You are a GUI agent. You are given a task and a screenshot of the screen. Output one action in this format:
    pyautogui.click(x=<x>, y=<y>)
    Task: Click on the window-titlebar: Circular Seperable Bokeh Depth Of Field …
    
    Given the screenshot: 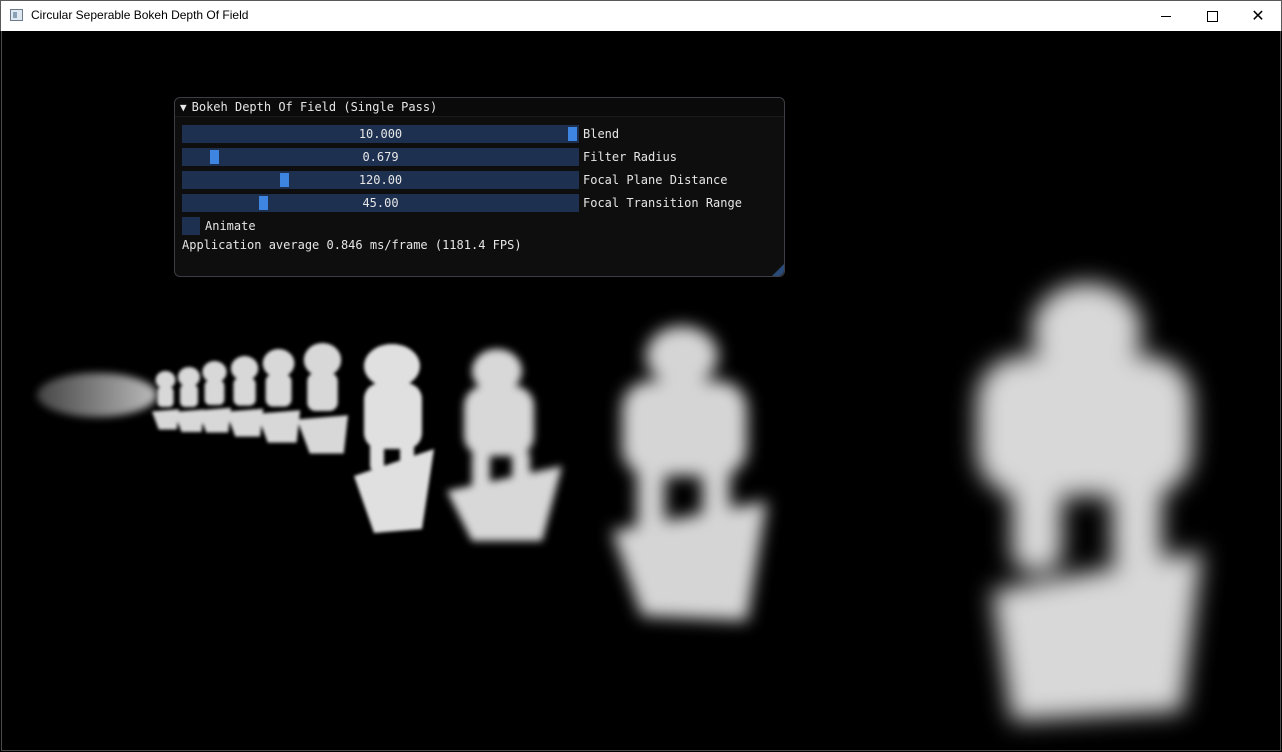 What is the action you would take?
    pyautogui.click(x=641, y=15)
    